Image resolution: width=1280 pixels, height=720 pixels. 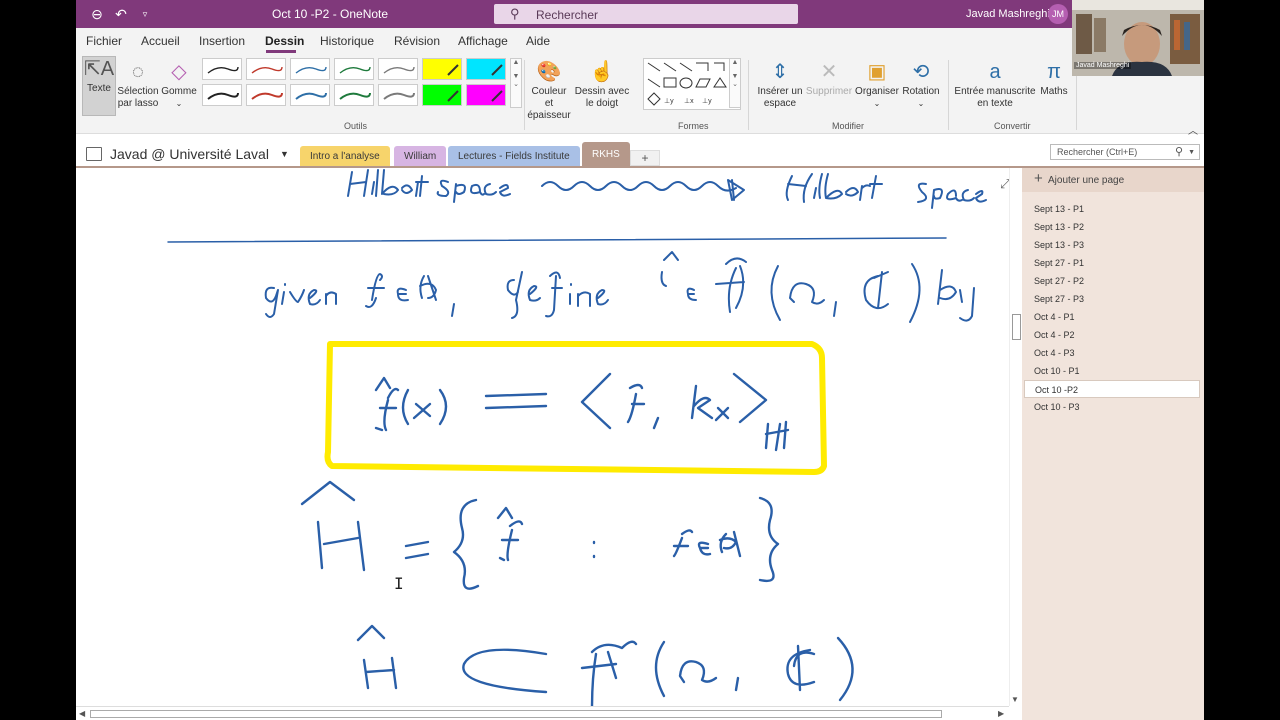 What do you see at coordinates (121, 14) in the screenshot?
I see `undo-icon: ↶` at bounding box center [121, 14].